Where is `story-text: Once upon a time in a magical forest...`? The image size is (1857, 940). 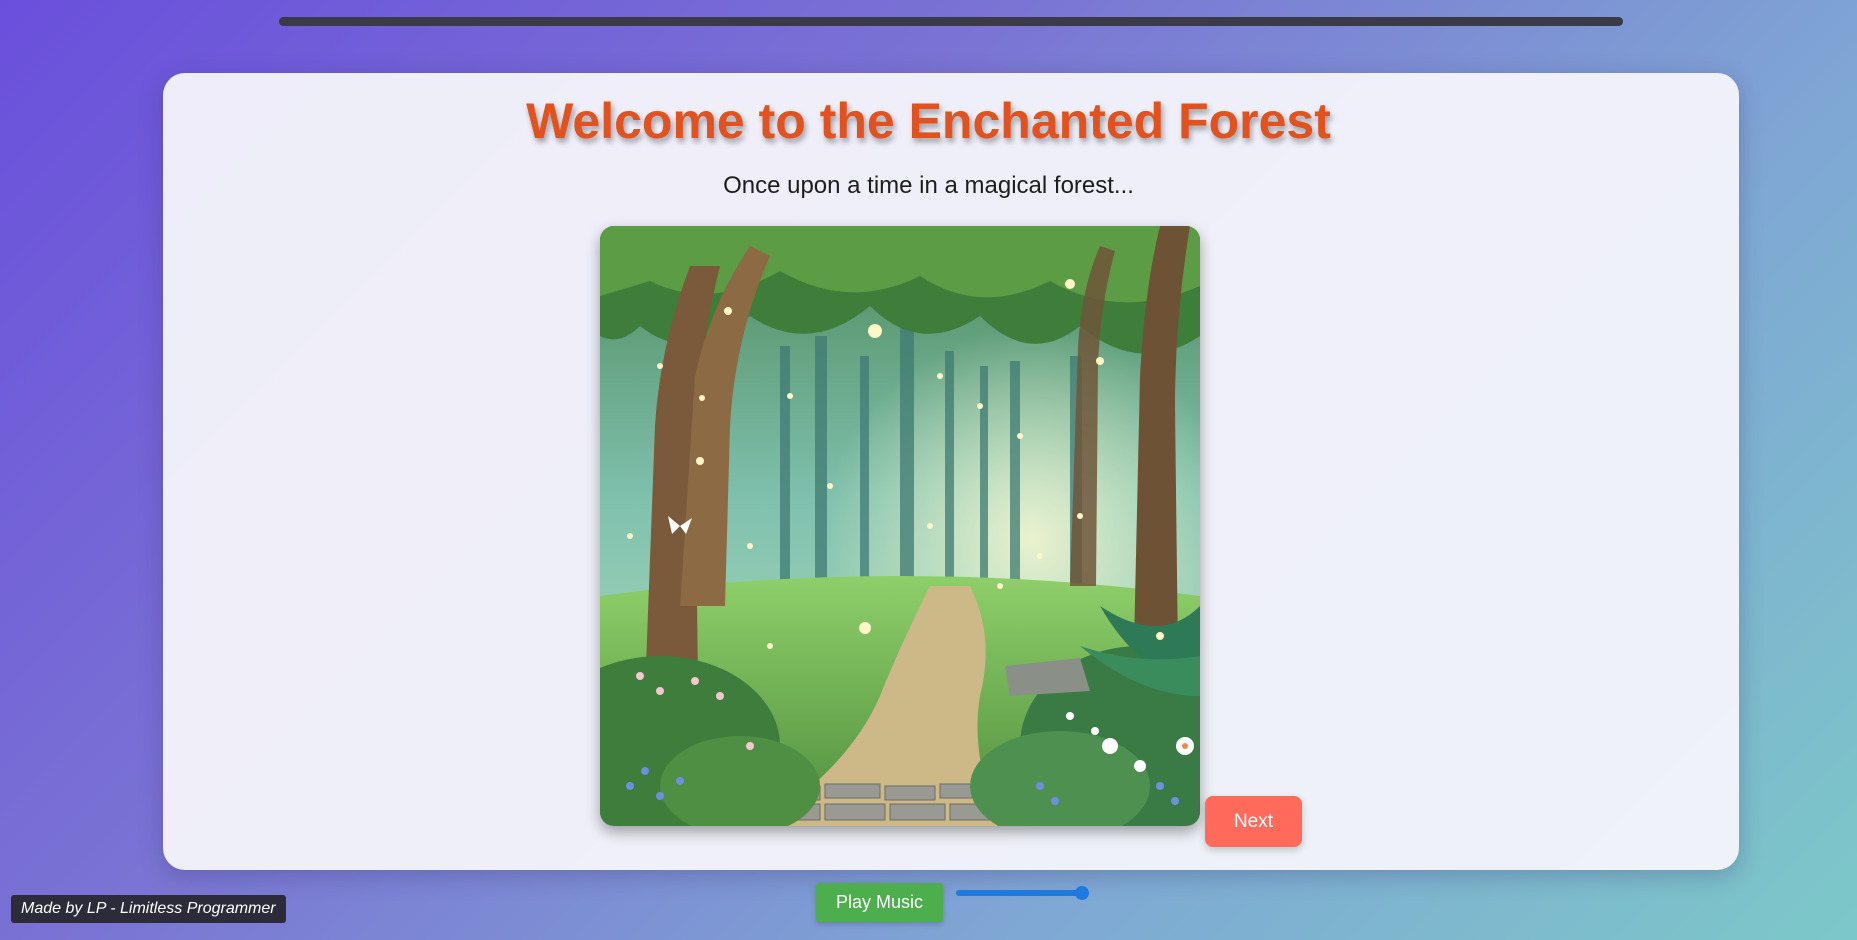 story-text: Once upon a time in a magical forest... is located at coordinates (928, 185).